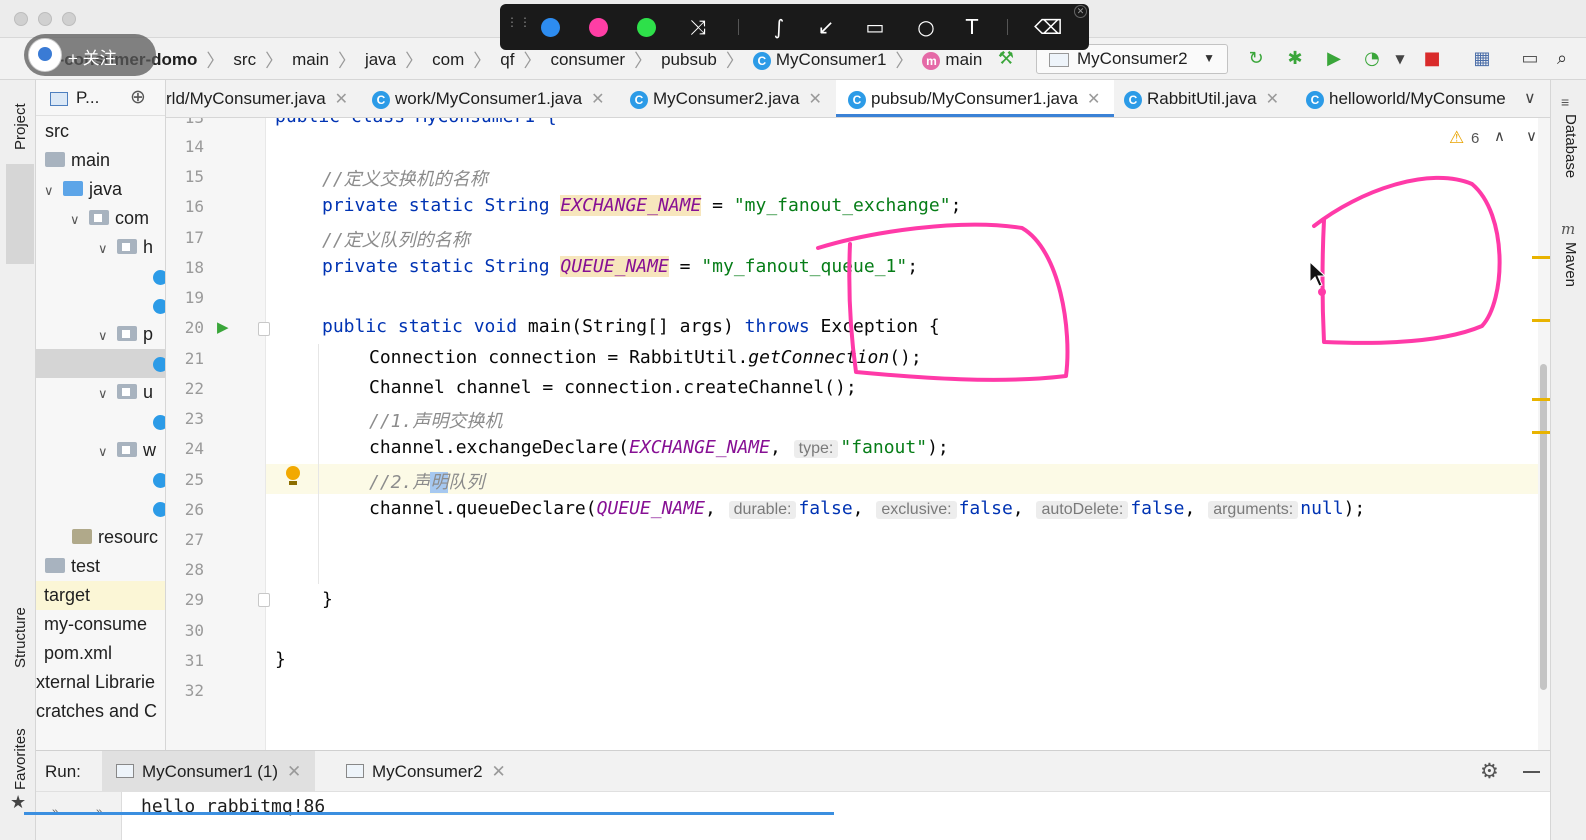  I want to click on run-gutter-icon: ▶, so click(223, 327).